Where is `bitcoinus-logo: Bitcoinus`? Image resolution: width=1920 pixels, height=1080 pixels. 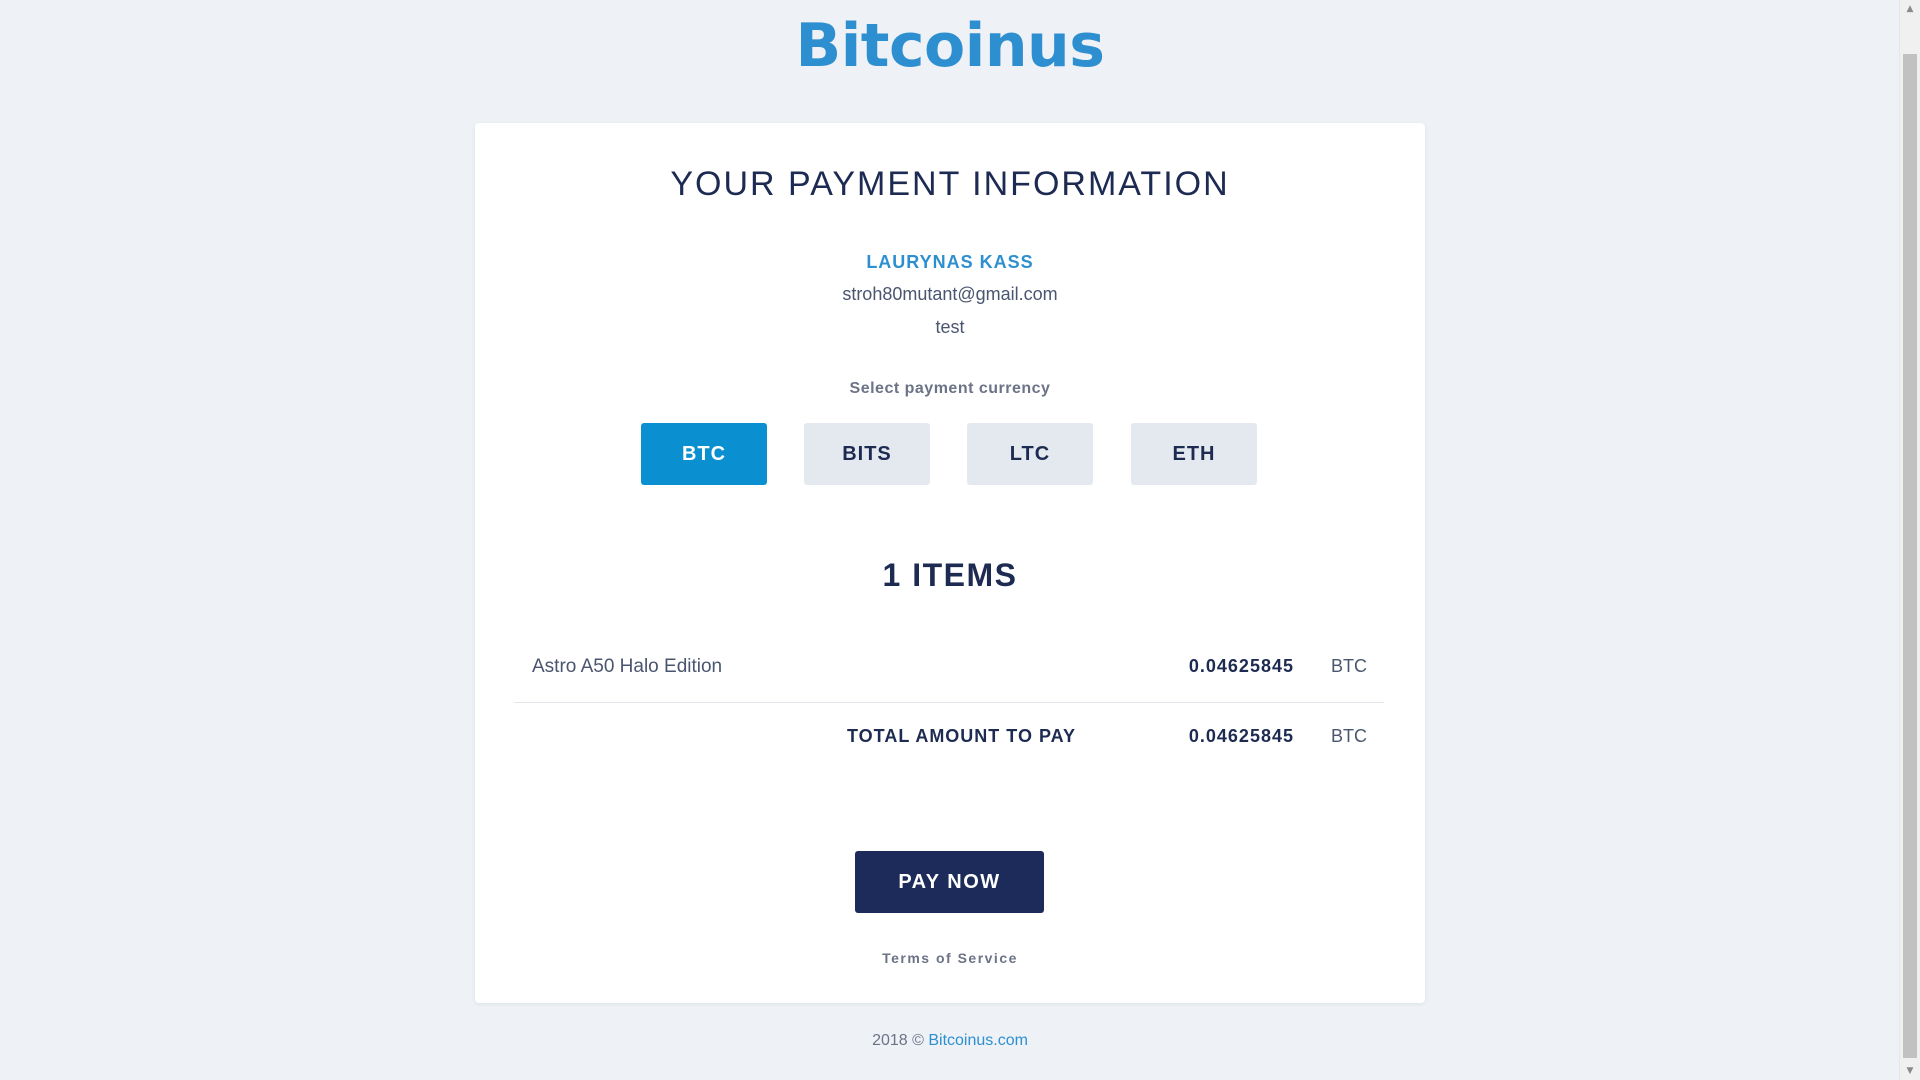 bitcoinus-logo: Bitcoinus is located at coordinates (950, 46).